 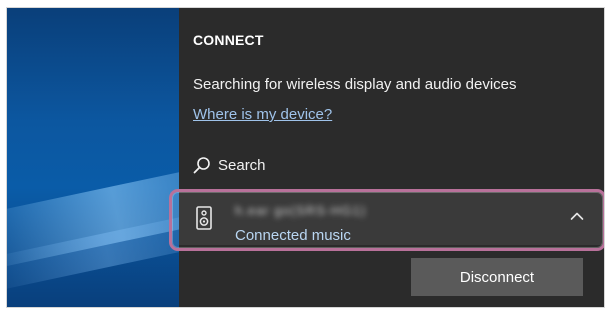 What do you see at coordinates (497, 277) in the screenshot?
I see `disconnect-button: Disconnect` at bounding box center [497, 277].